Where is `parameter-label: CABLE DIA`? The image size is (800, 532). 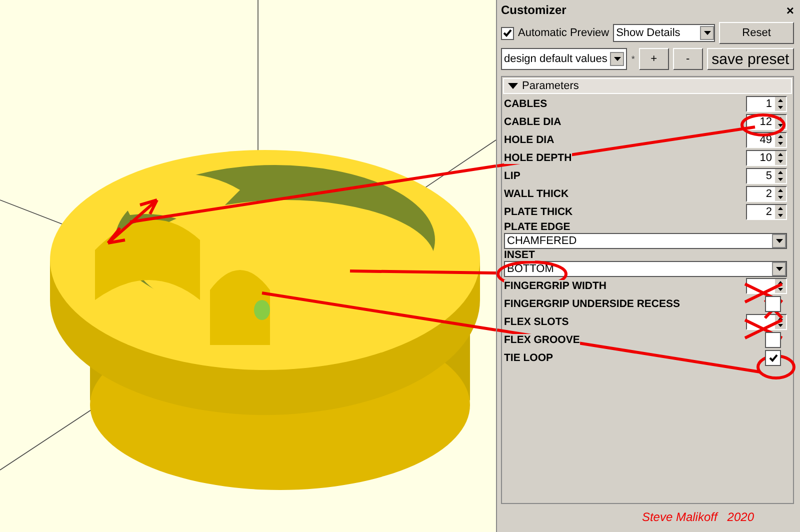 parameter-label: CABLE DIA is located at coordinates (533, 122).